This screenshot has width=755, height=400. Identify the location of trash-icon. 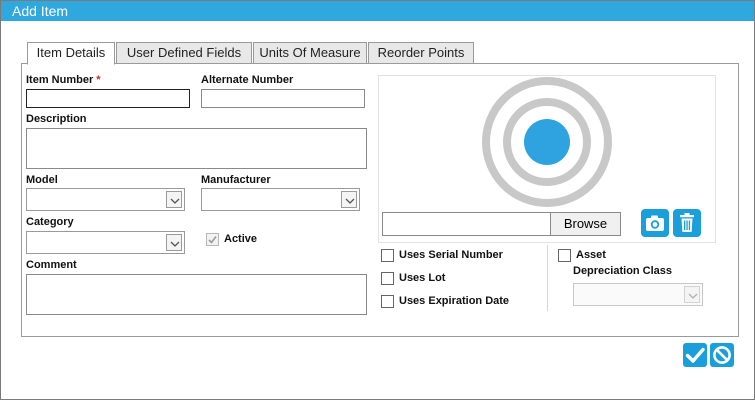
(687, 222).